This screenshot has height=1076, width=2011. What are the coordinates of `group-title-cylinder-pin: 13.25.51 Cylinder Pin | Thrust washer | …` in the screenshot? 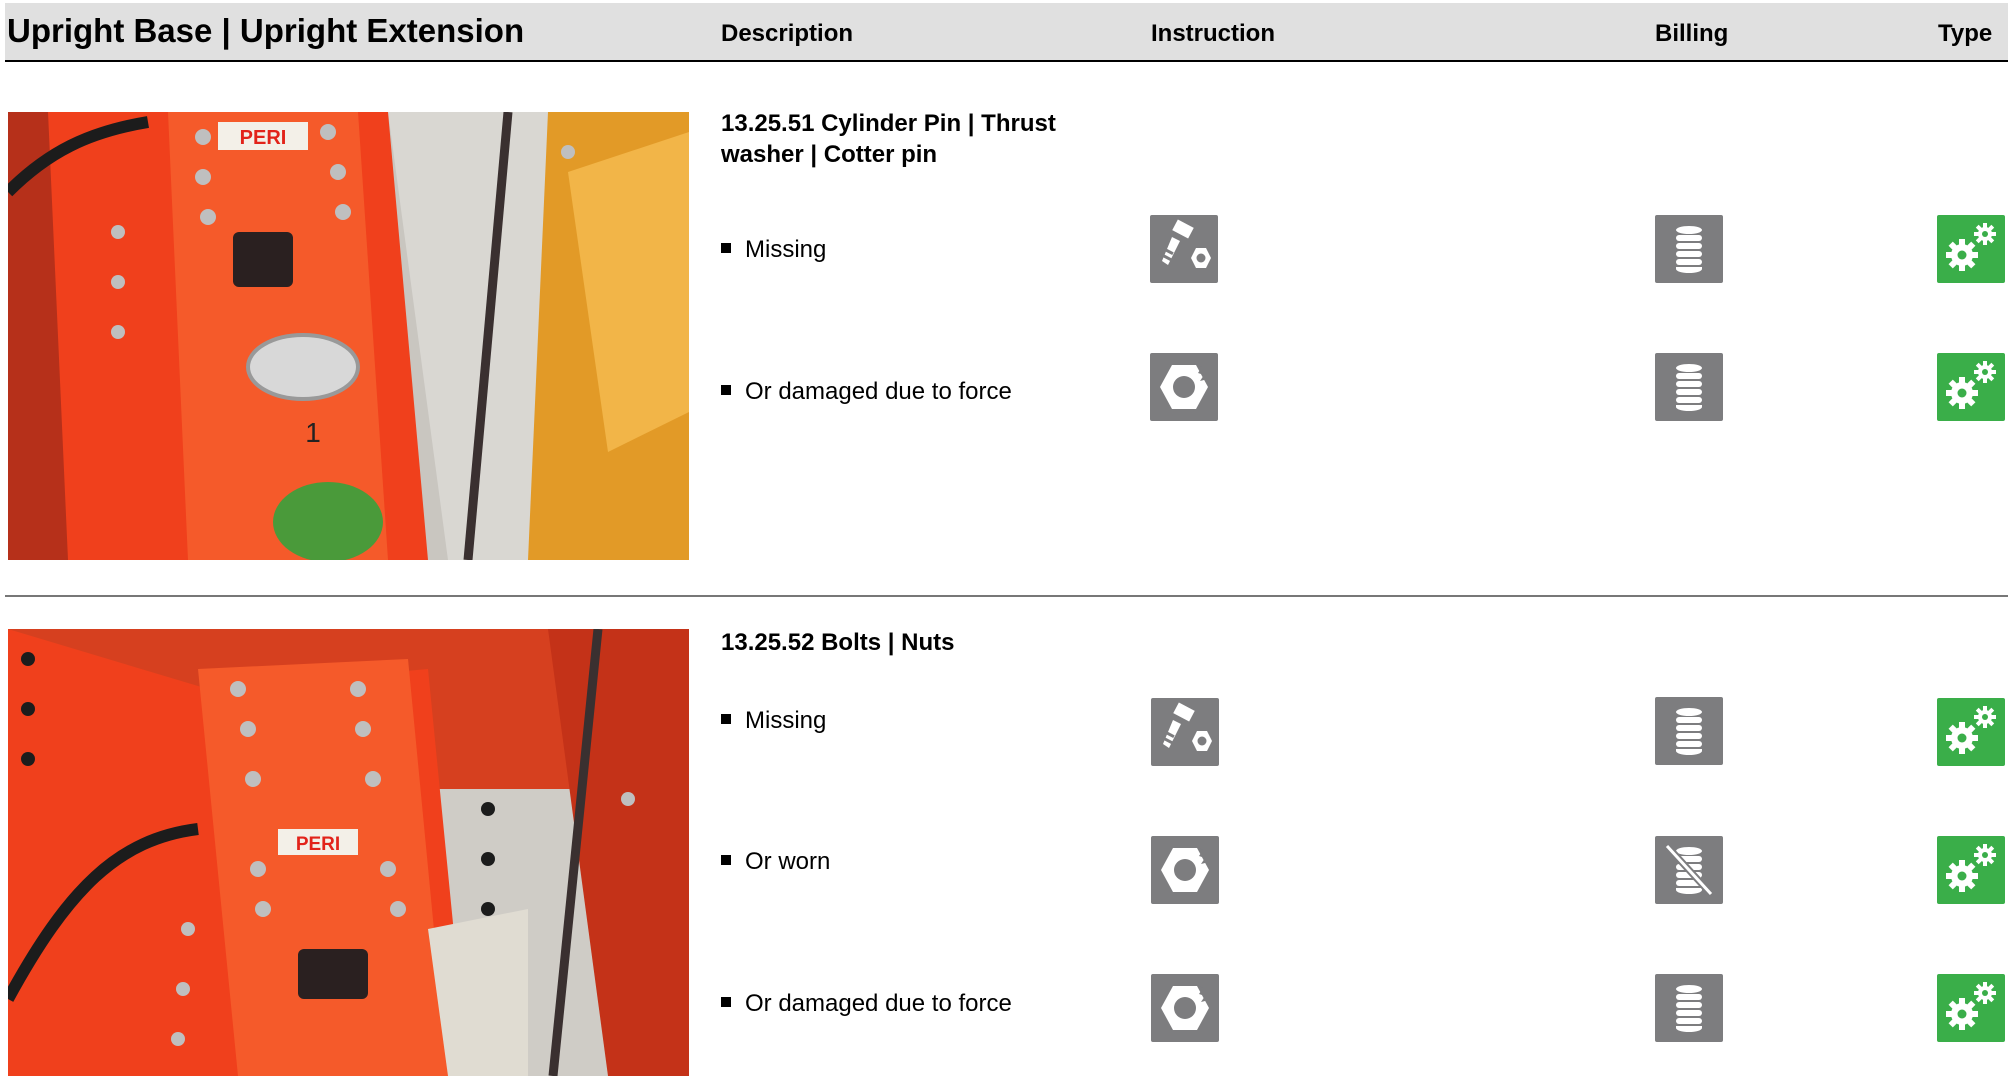 It's located at (888, 139).